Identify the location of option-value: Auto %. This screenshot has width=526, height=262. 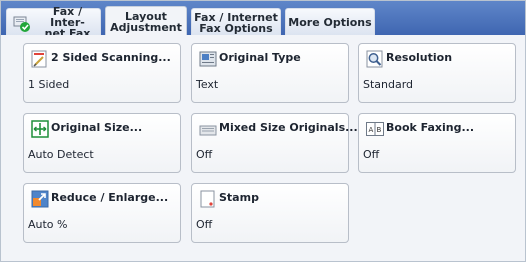
(48, 224).